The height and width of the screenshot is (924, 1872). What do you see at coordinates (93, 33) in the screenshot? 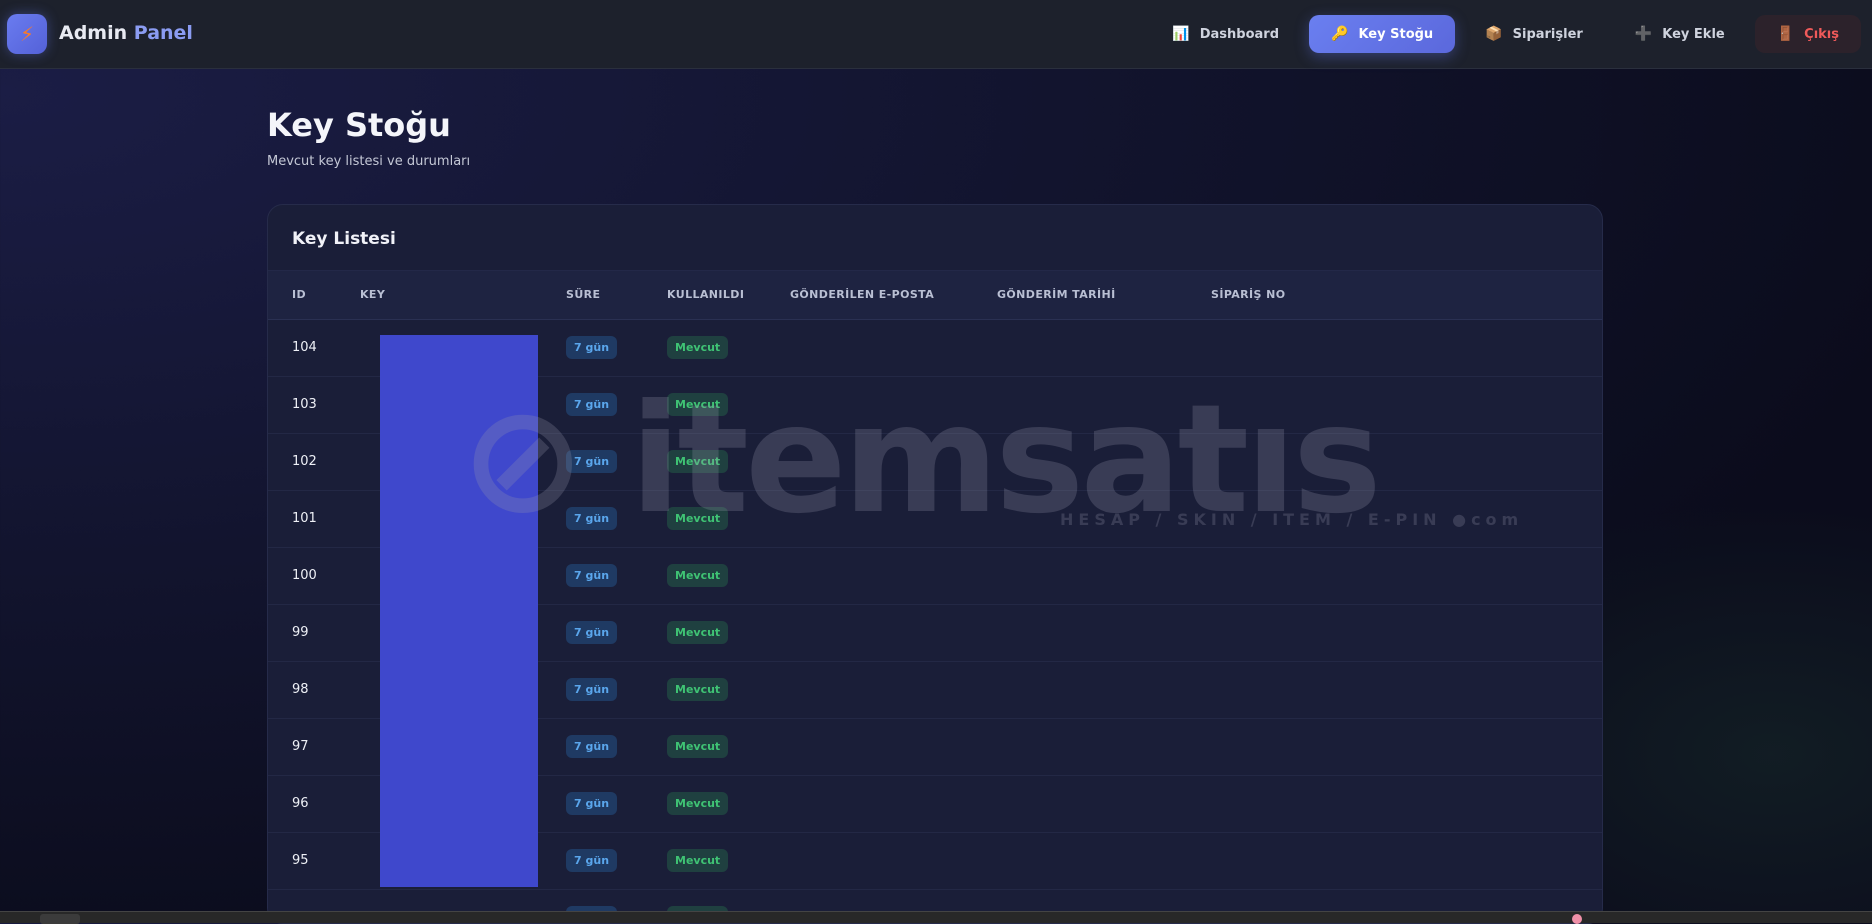
I see `brand-main: Admin` at bounding box center [93, 33].